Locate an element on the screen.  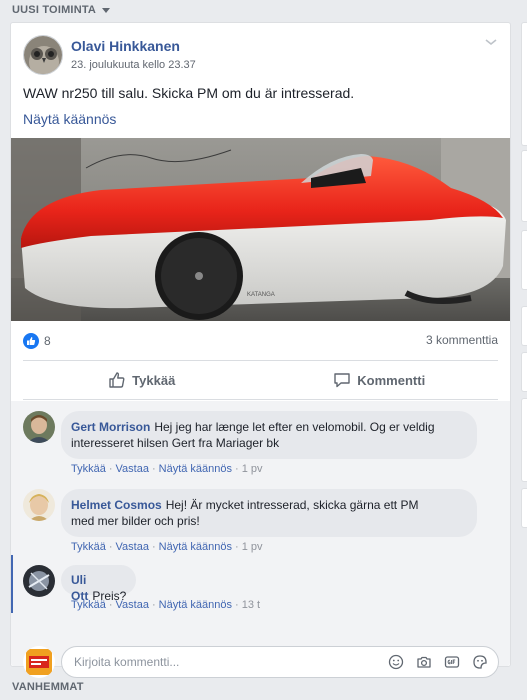
feed-section-header: UUSI TOIMINTA is located at coordinates (61, 10).